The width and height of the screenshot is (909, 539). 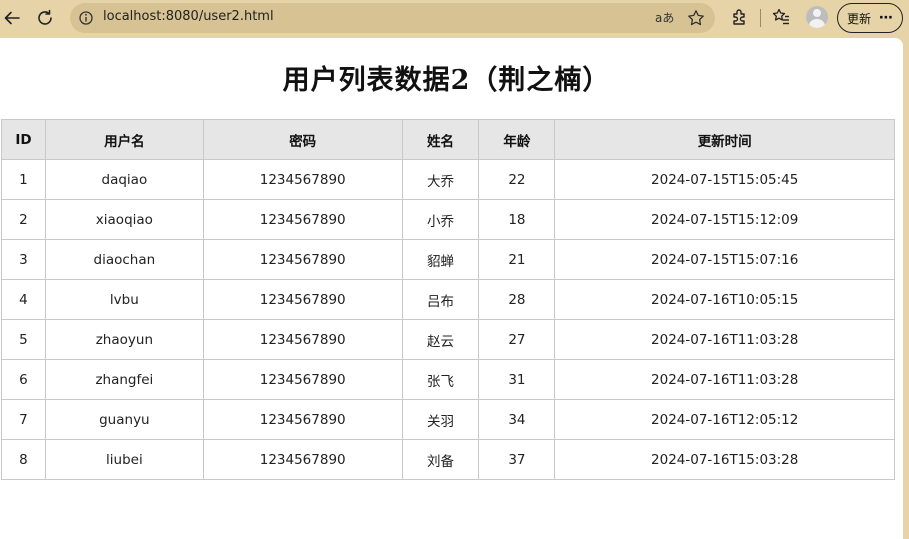 I want to click on update-button-label: 更新, so click(x=859, y=18).